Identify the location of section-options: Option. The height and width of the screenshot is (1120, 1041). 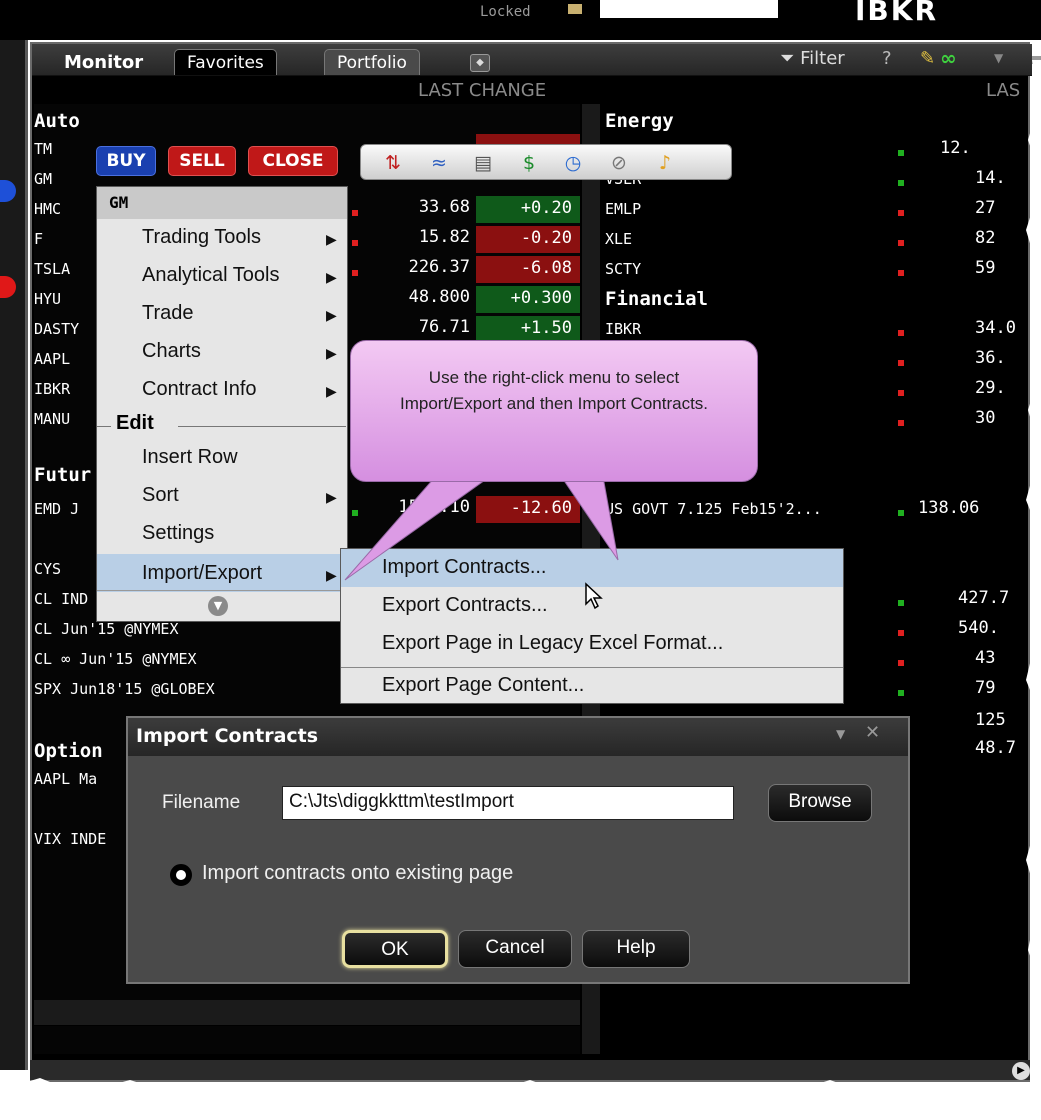
(68, 751).